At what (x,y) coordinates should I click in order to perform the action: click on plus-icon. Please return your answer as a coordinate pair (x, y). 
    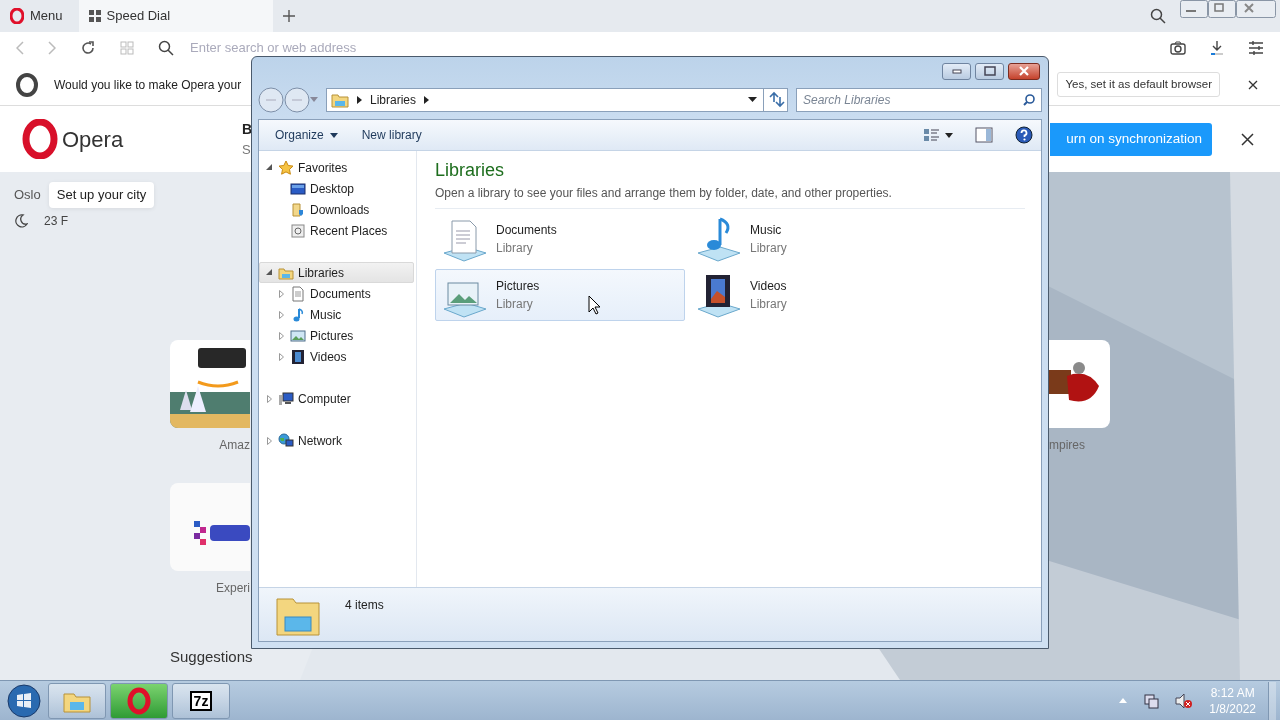
    Looking at the image, I should click on (288, 16).